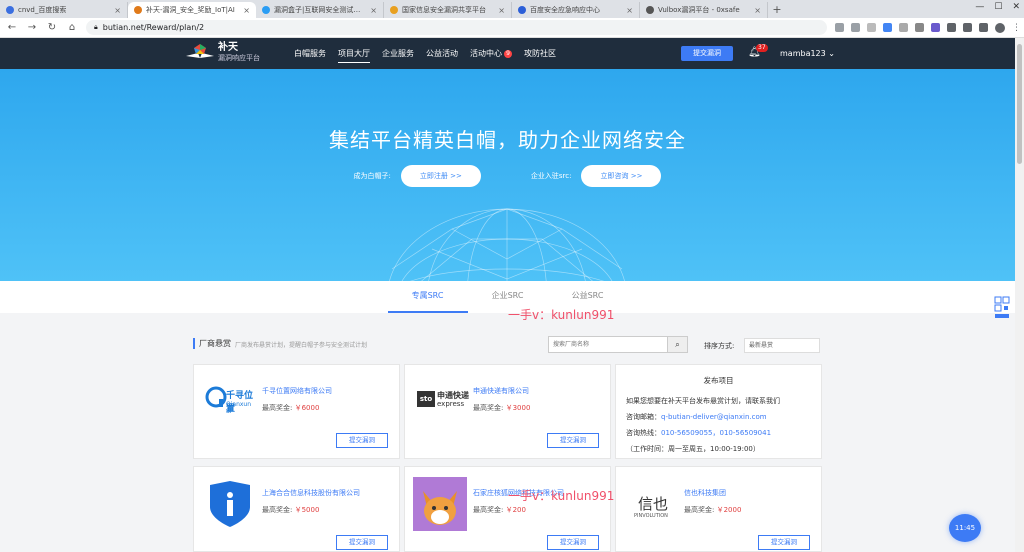  I want to click on browser-tab: 百度安全应急响应中心 ×, so click(576, 10).